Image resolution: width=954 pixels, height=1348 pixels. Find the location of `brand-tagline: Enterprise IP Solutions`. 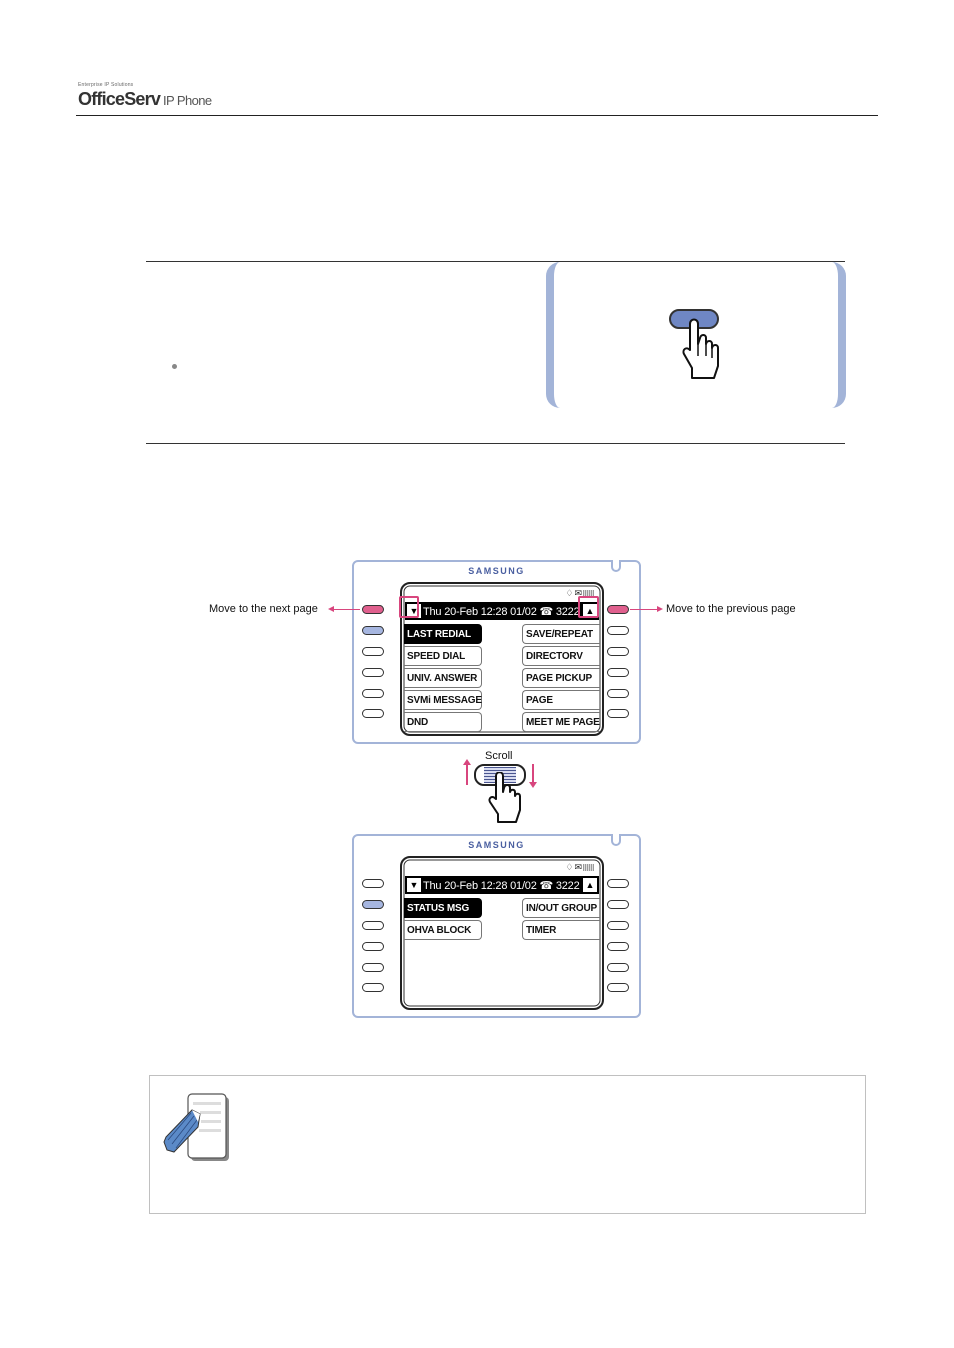

brand-tagline: Enterprise IP Solutions is located at coordinates (106, 85).